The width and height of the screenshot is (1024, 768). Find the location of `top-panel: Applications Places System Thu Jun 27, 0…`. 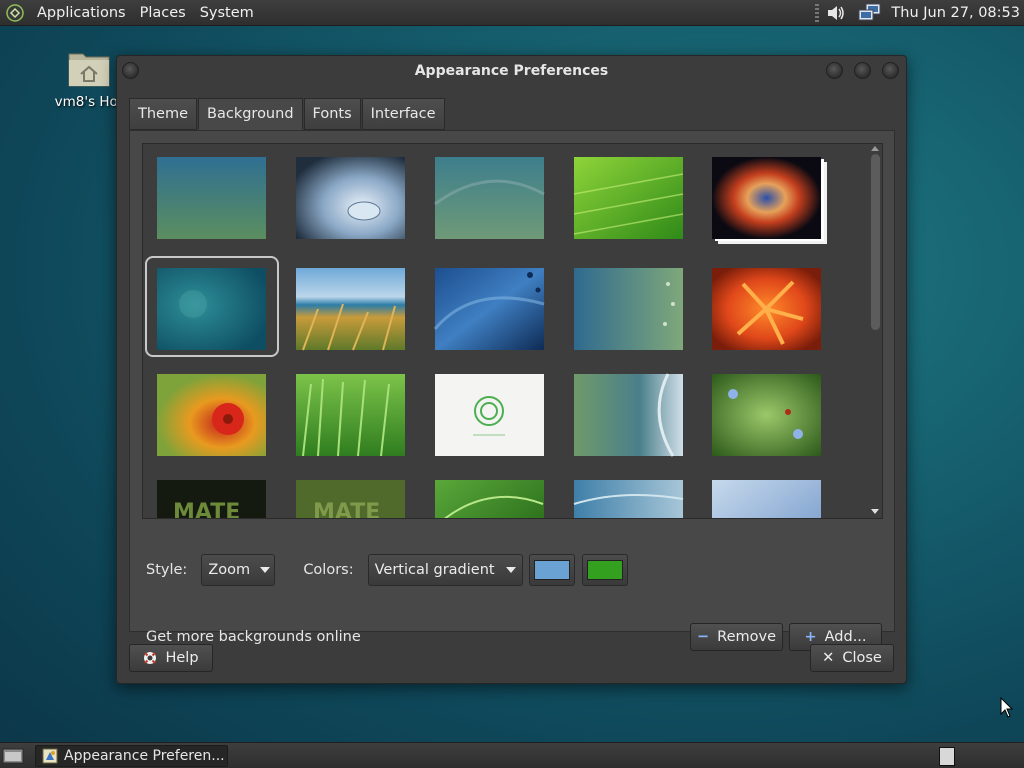

top-panel: Applications Places System Thu Jun 27, 0… is located at coordinates (512, 13).